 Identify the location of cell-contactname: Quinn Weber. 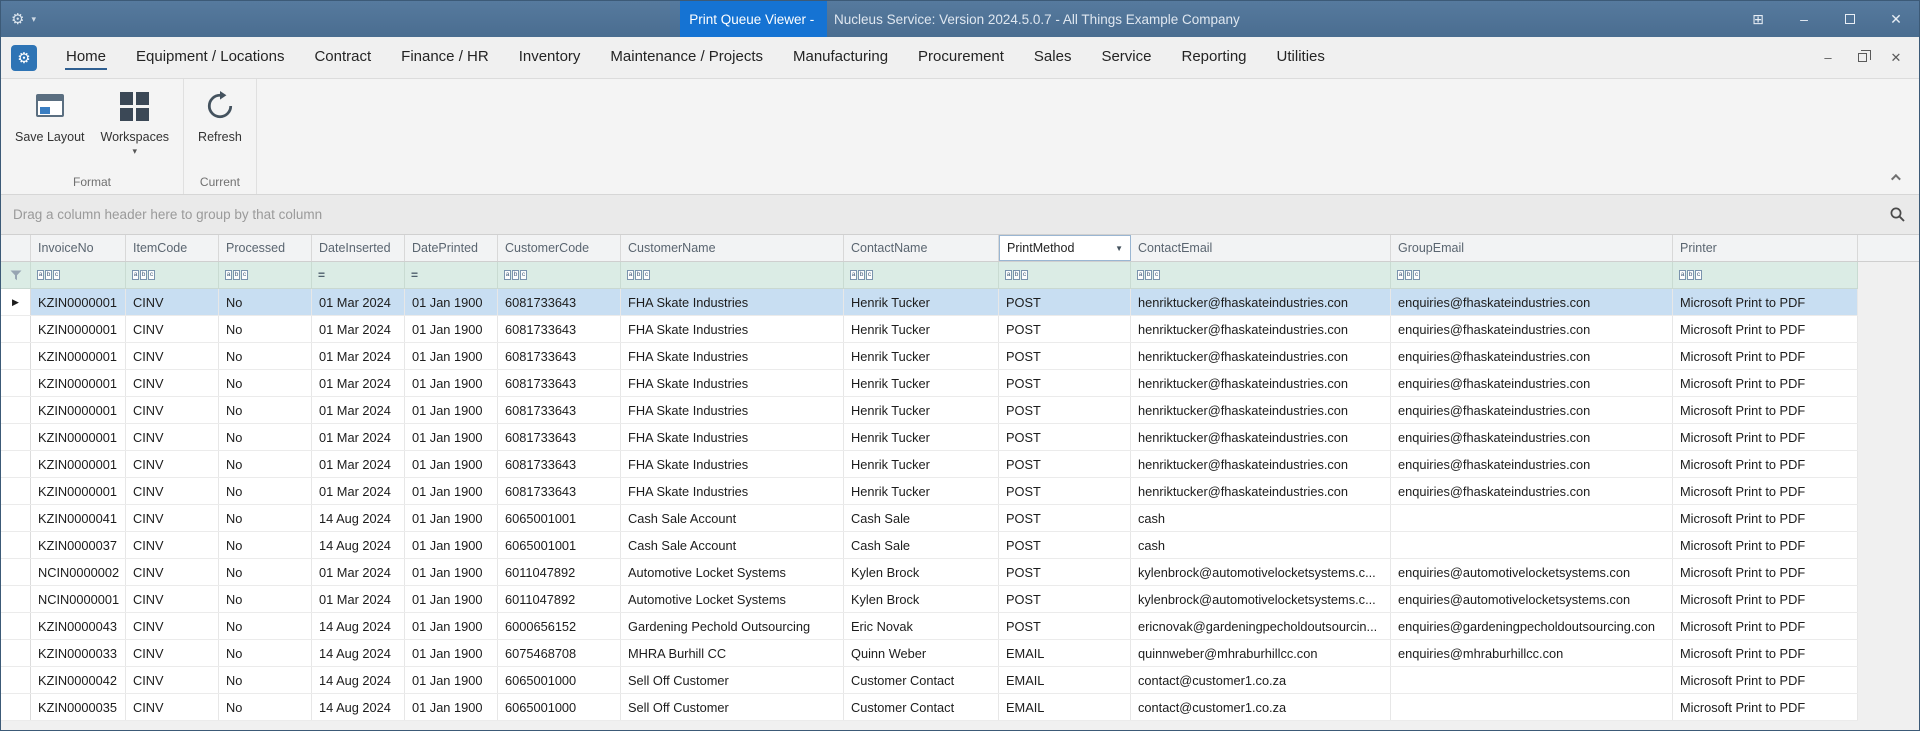
(921, 653).